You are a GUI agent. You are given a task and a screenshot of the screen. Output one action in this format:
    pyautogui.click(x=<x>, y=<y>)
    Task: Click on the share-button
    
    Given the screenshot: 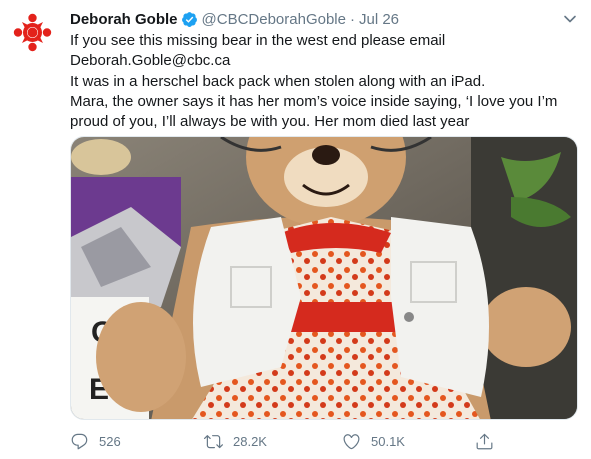 What is the action you would take?
    pyautogui.click(x=489, y=441)
    